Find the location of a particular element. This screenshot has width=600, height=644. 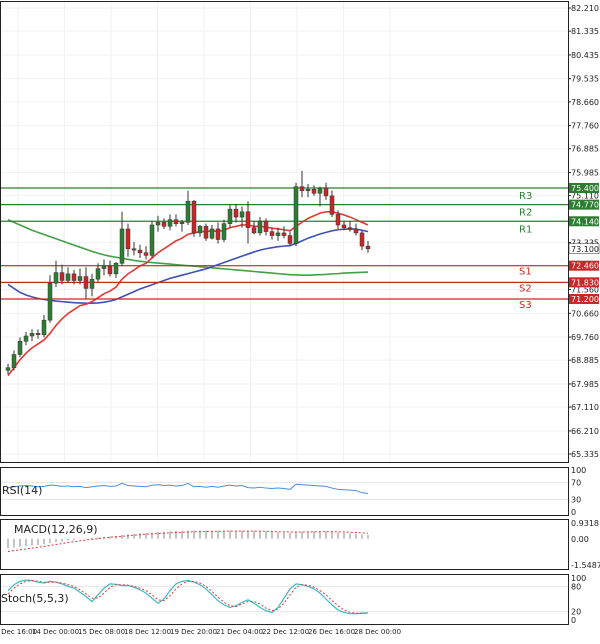

price-tick-label: 75.110 is located at coordinates (585, 196).